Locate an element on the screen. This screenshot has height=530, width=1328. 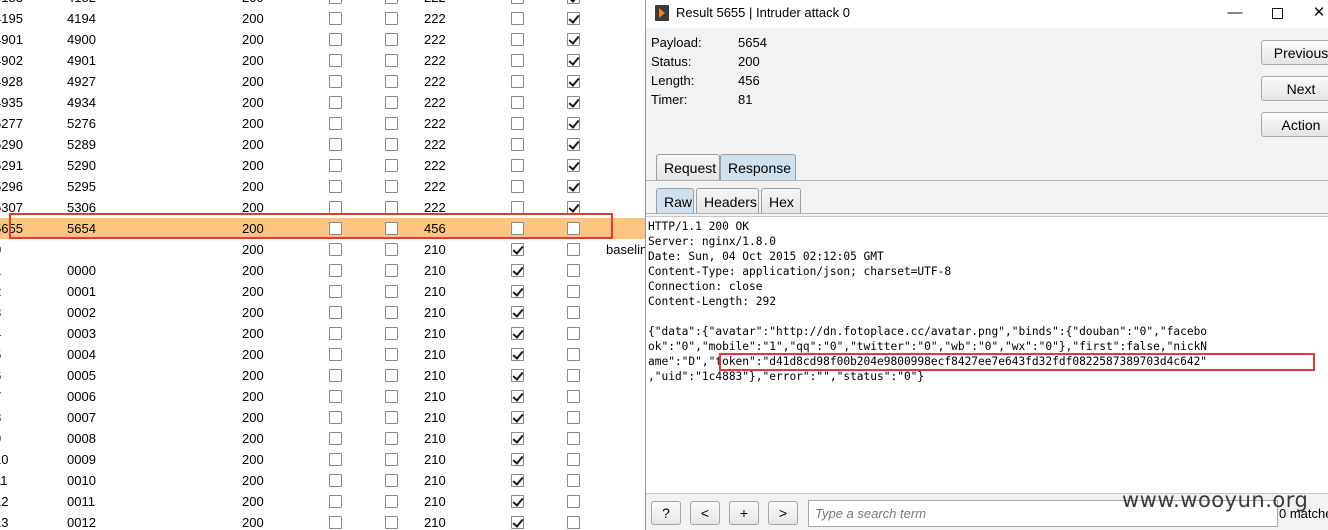
table-row: 4183 4182 200 222 is located at coordinates (322, 4).